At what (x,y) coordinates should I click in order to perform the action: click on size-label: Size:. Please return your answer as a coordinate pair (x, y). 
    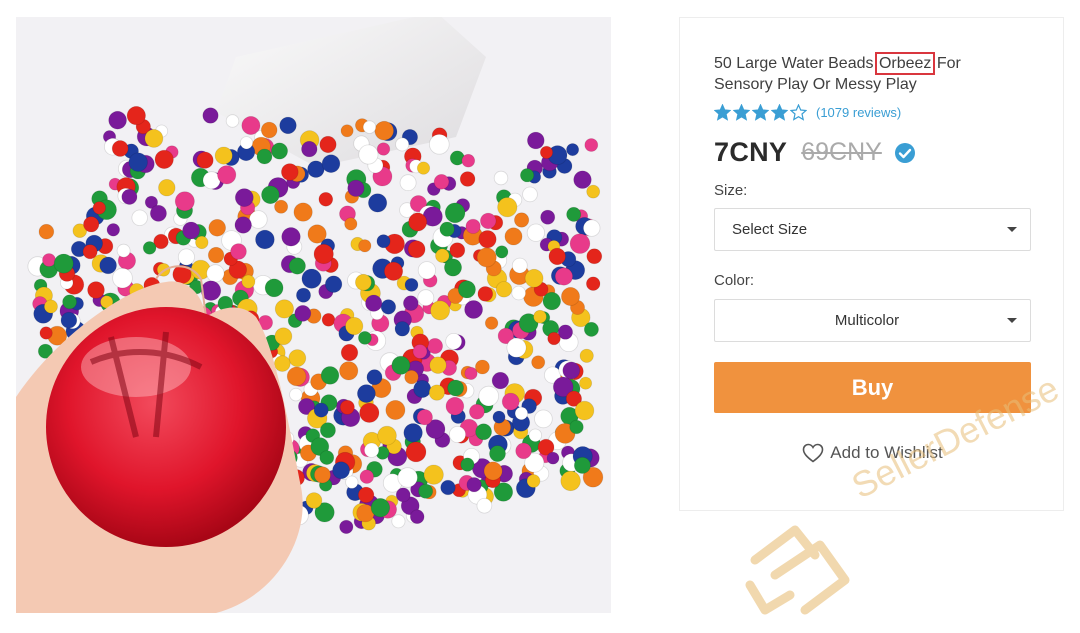
    Looking at the image, I should click on (731, 190).